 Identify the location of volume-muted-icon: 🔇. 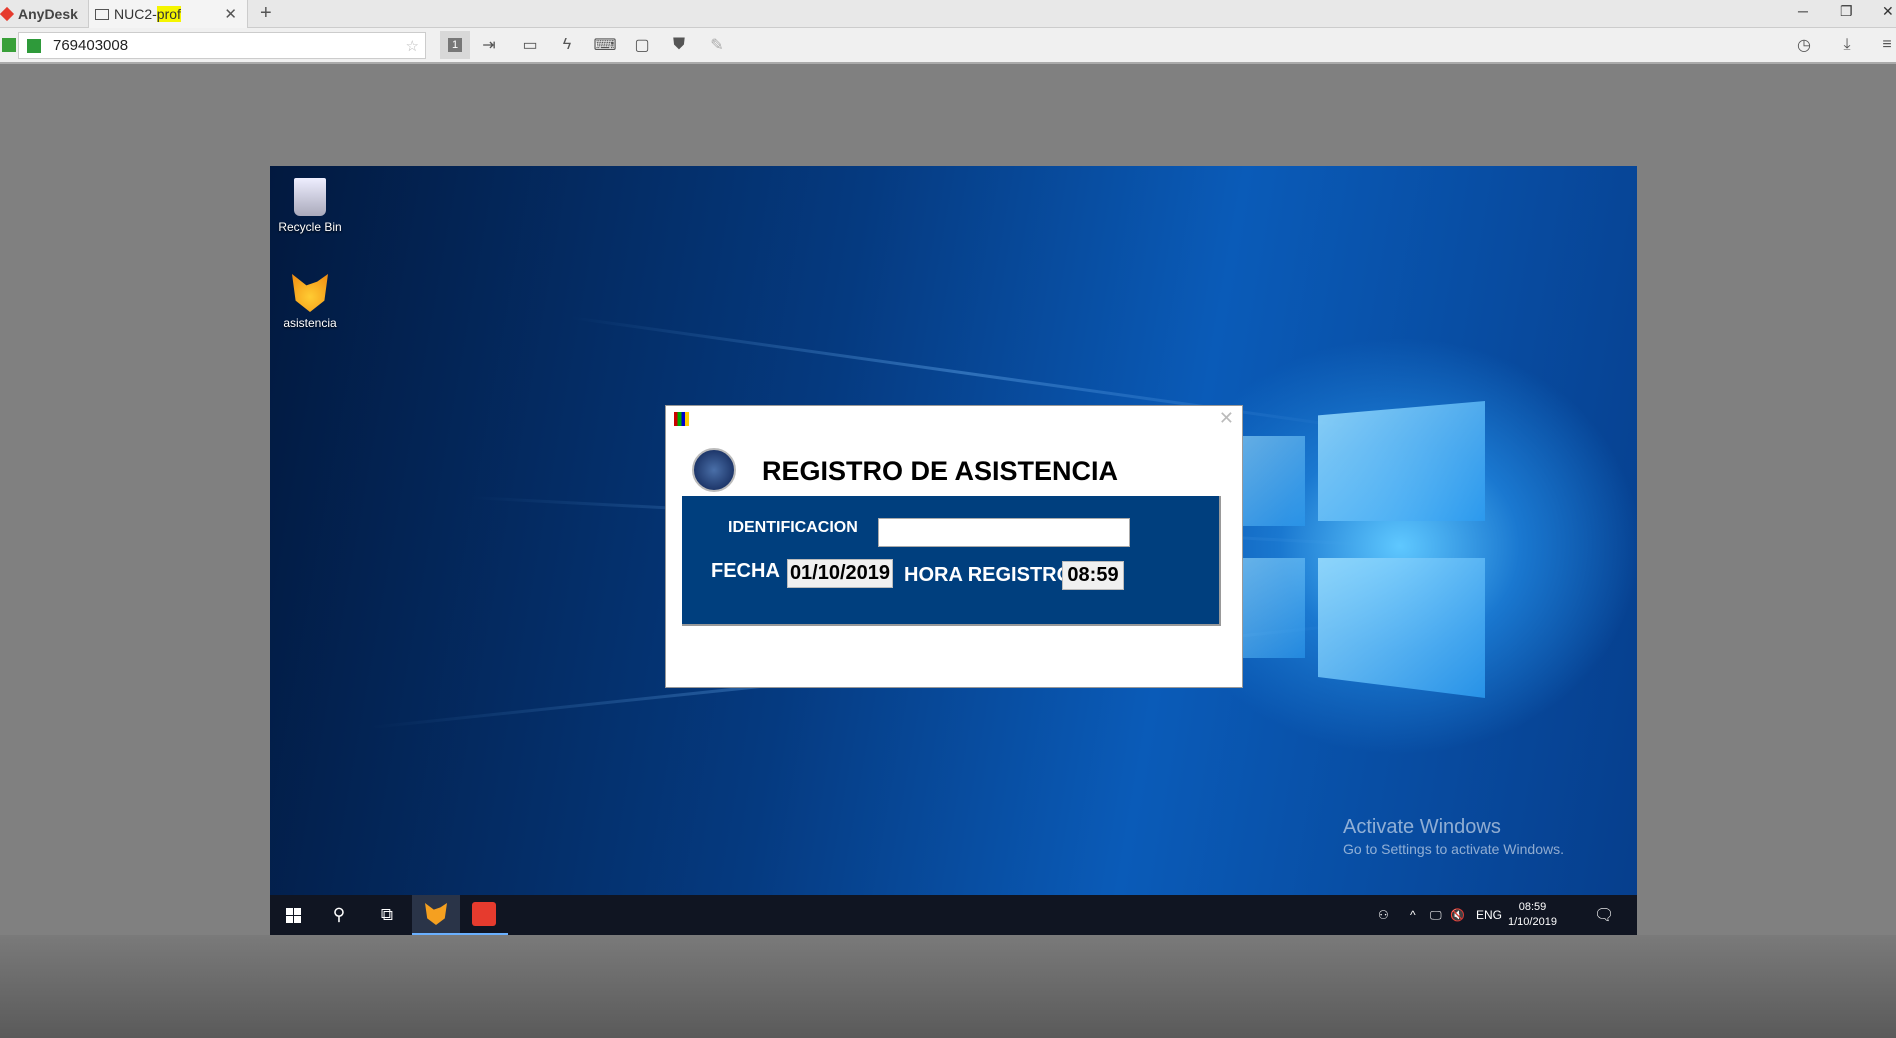
(1457, 915).